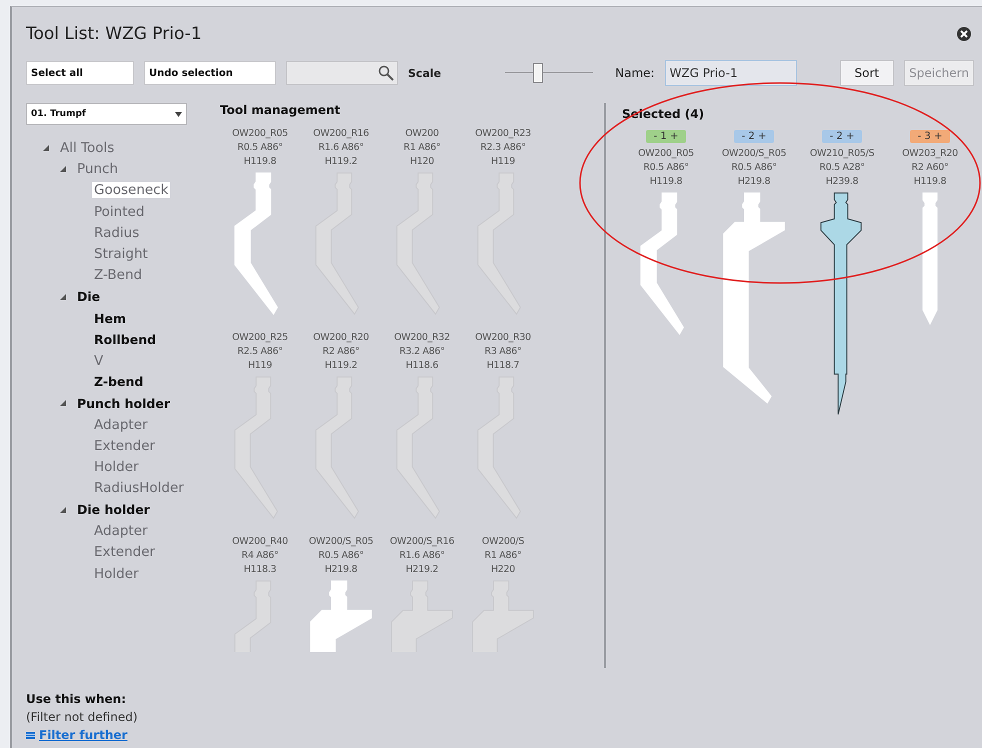 This screenshot has height=748, width=982. I want to click on tree-item: V, so click(99, 360).